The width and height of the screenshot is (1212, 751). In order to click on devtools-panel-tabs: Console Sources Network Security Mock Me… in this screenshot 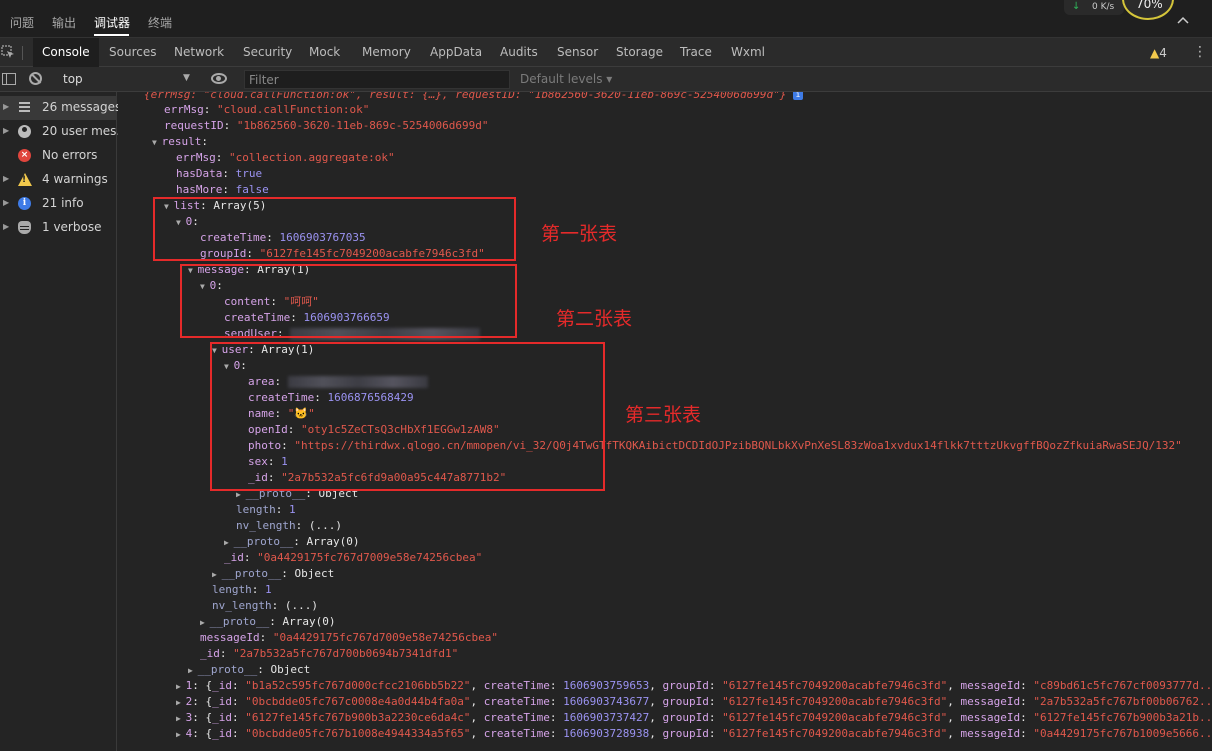, I will do `click(606, 52)`.